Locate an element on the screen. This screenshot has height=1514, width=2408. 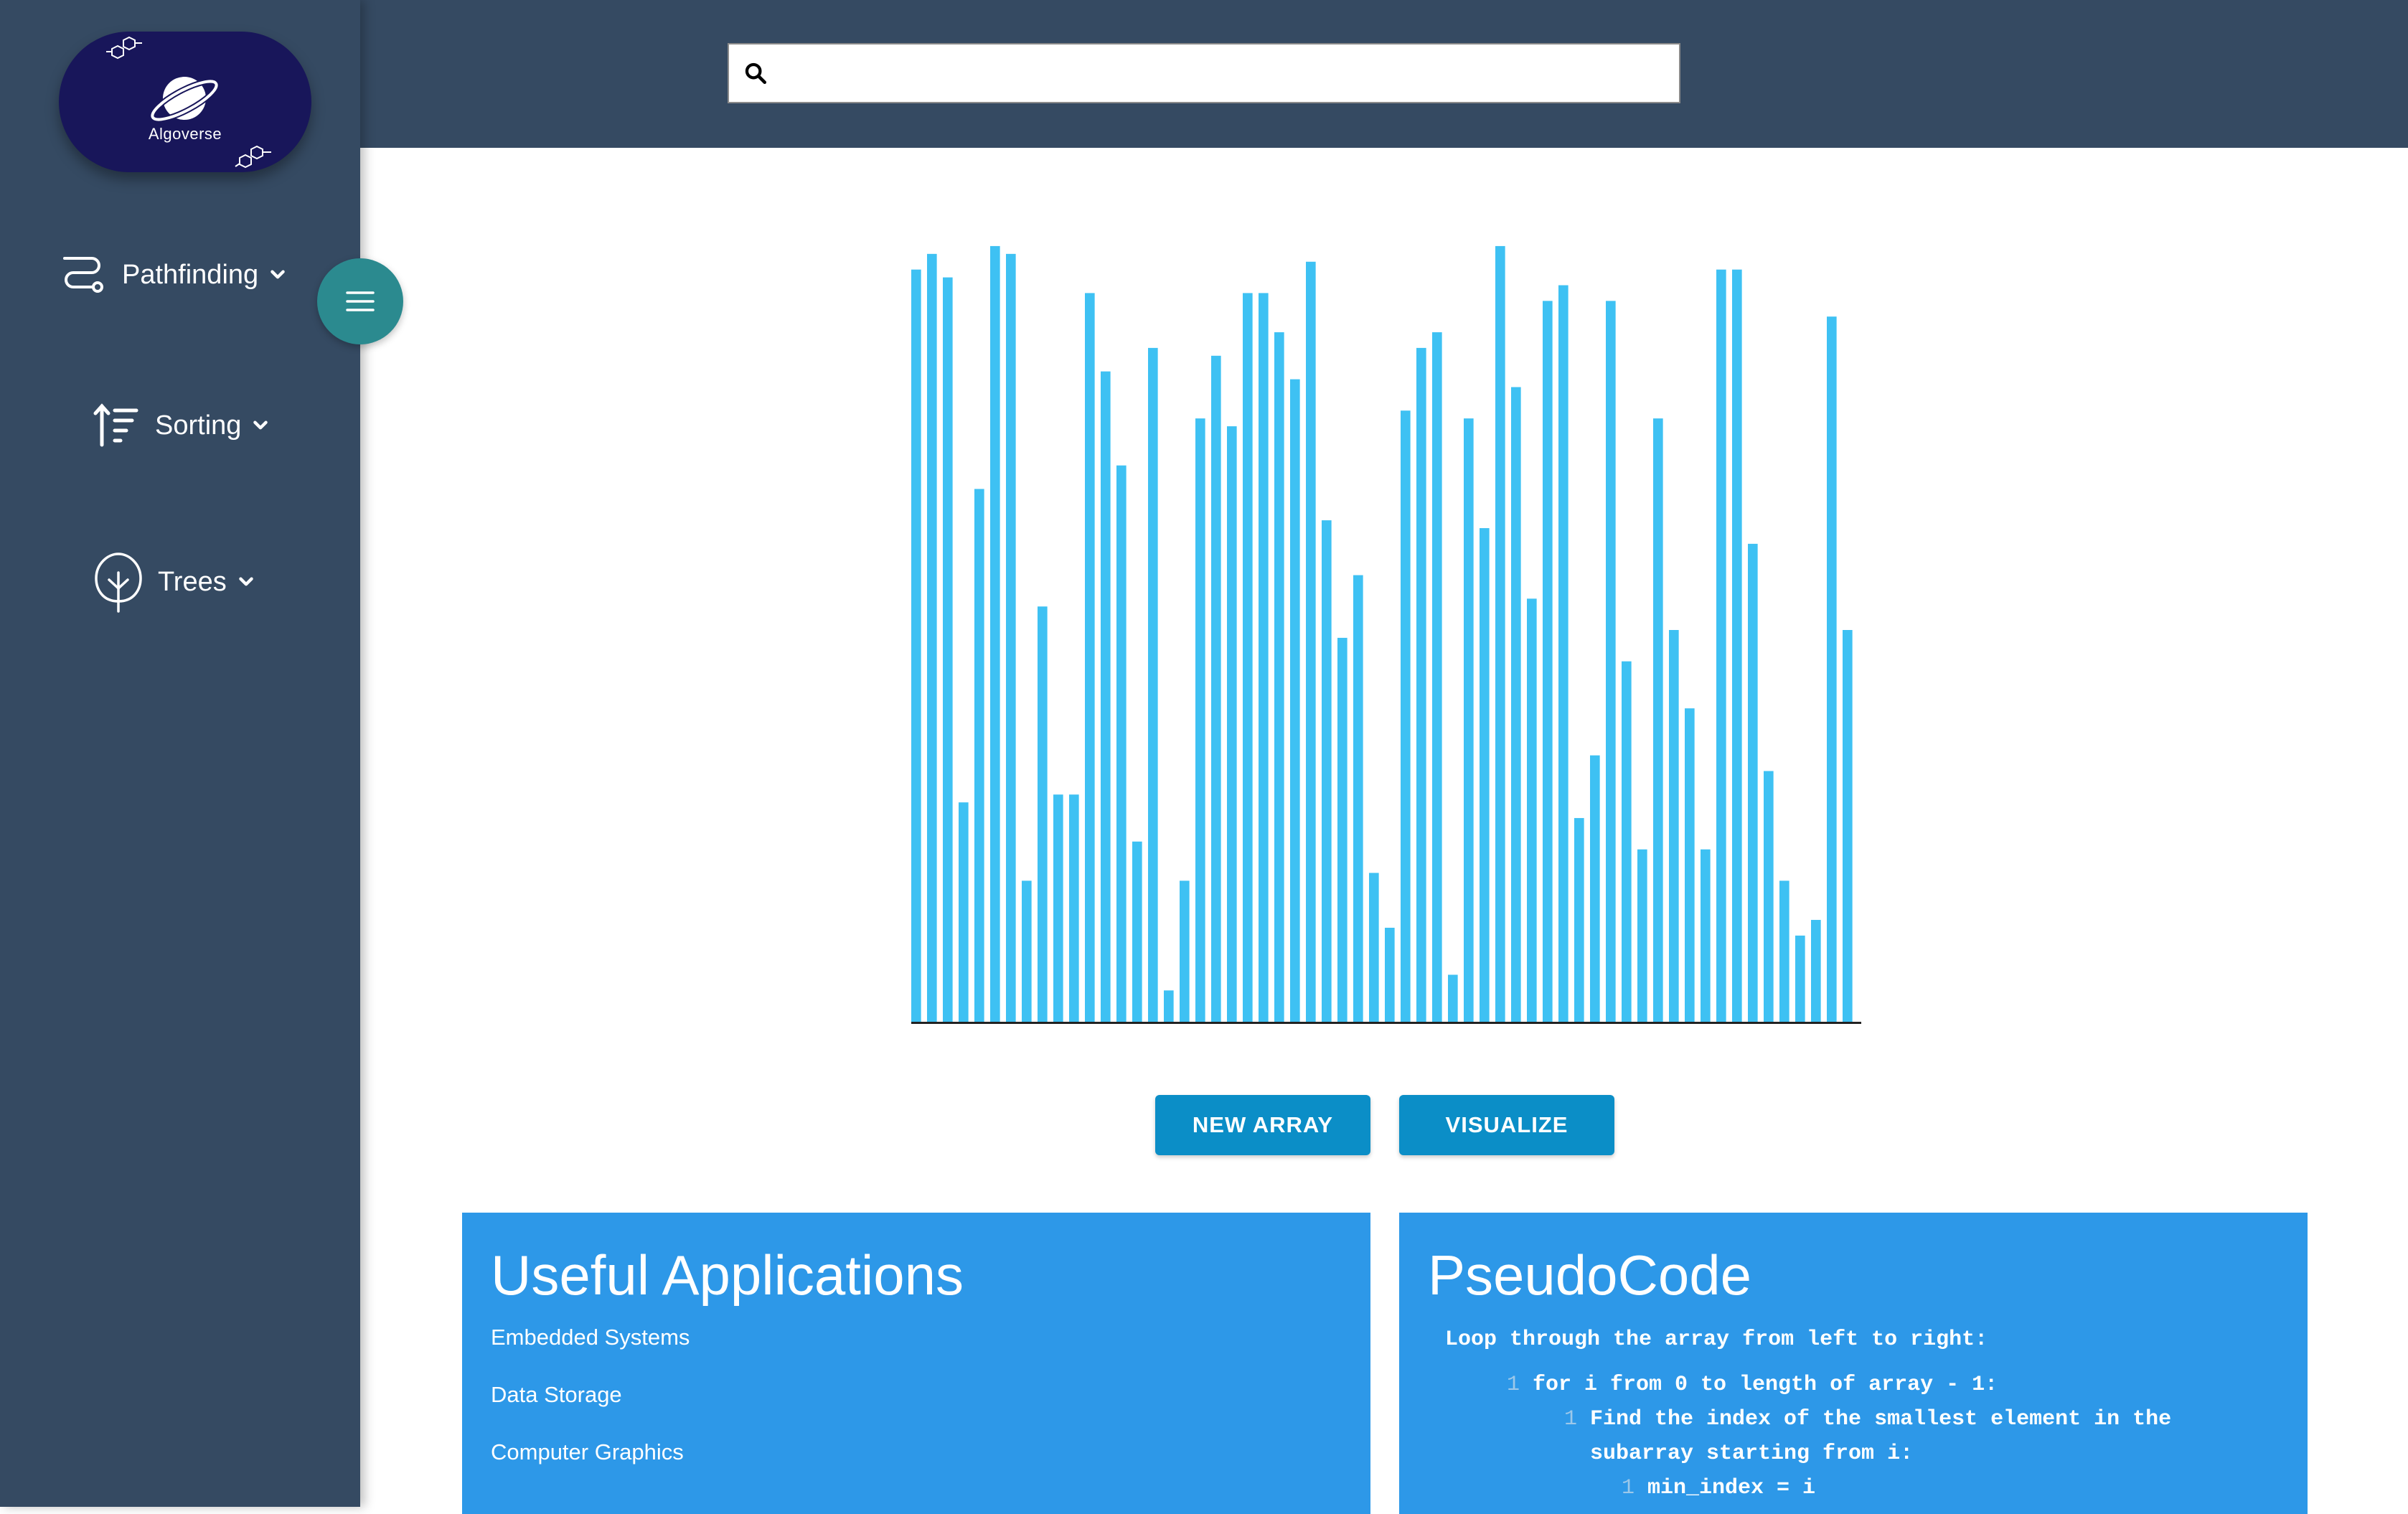
code-line-text: subarray starting from i: is located at coordinates (1752, 1454).